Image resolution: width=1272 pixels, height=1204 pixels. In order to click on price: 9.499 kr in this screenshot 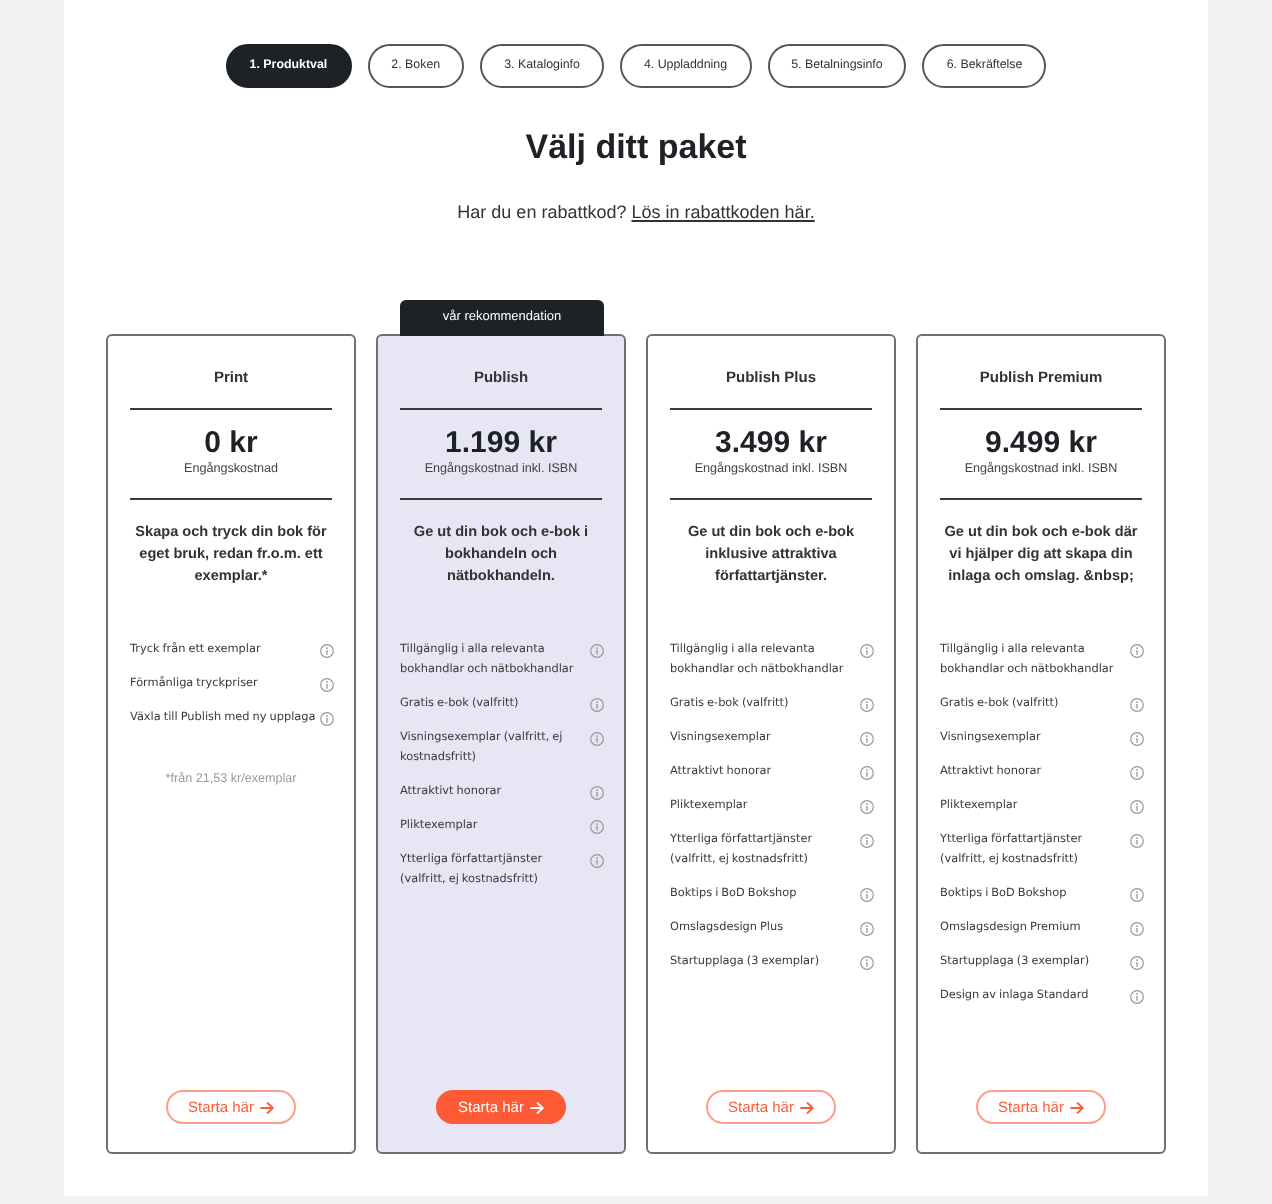, I will do `click(1041, 443)`.